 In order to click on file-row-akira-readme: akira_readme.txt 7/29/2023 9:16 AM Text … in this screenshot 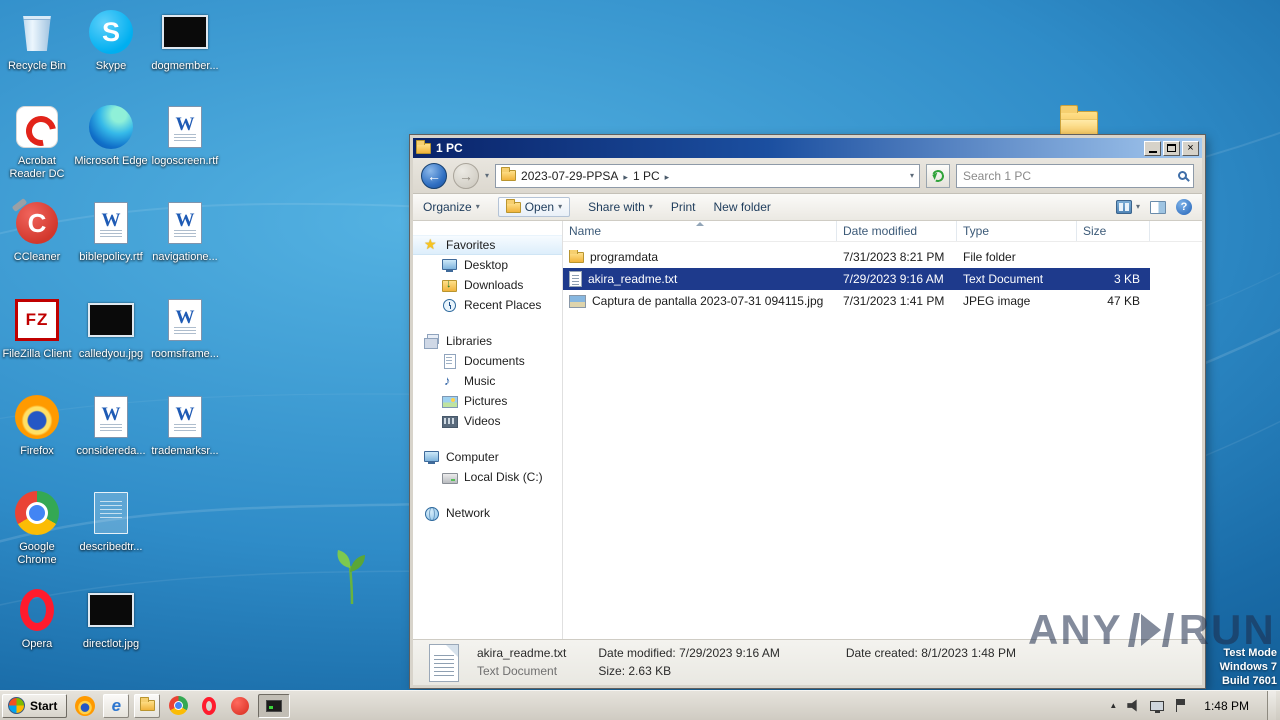, I will do `click(856, 279)`.